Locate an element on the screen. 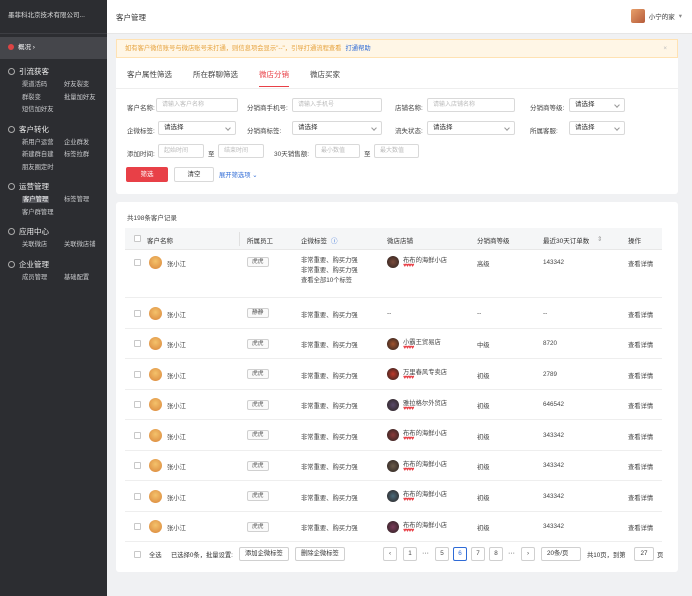 The height and width of the screenshot is (596, 692). sales-label: 30天销售额: is located at coordinates (292, 154).